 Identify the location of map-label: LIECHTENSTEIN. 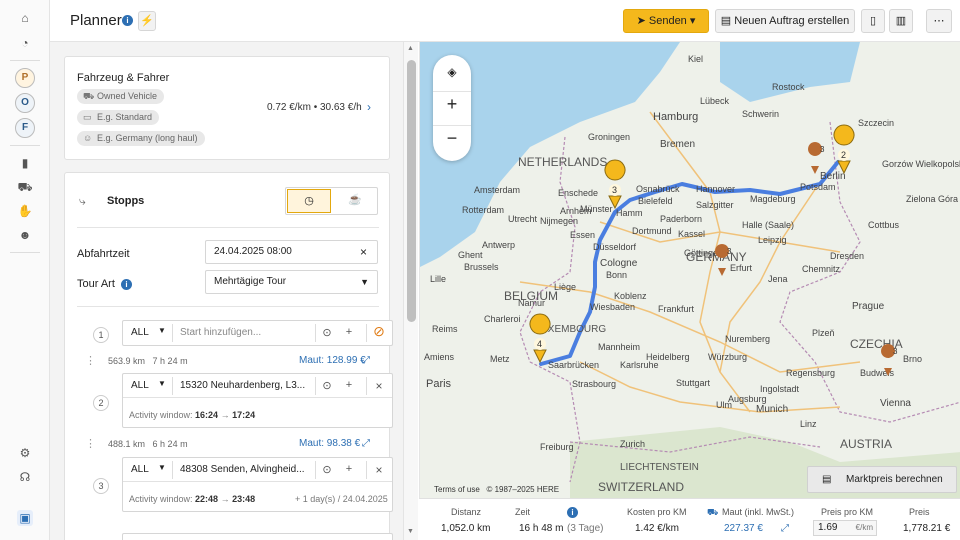
(659, 467).